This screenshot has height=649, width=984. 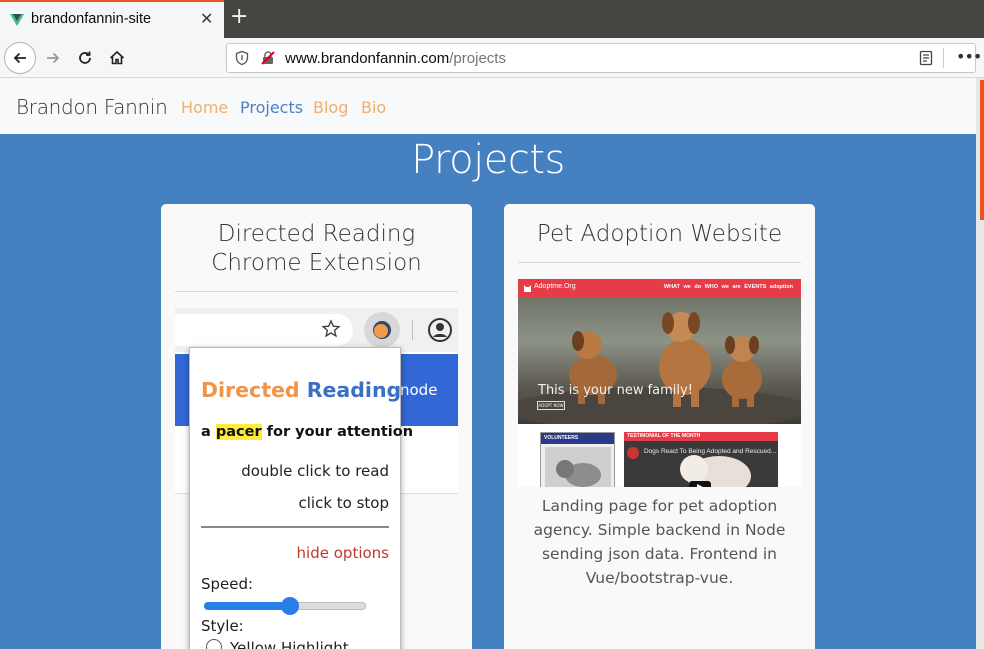 What do you see at coordinates (659, 234) in the screenshot?
I see `card-title: Pet Adoption Website` at bounding box center [659, 234].